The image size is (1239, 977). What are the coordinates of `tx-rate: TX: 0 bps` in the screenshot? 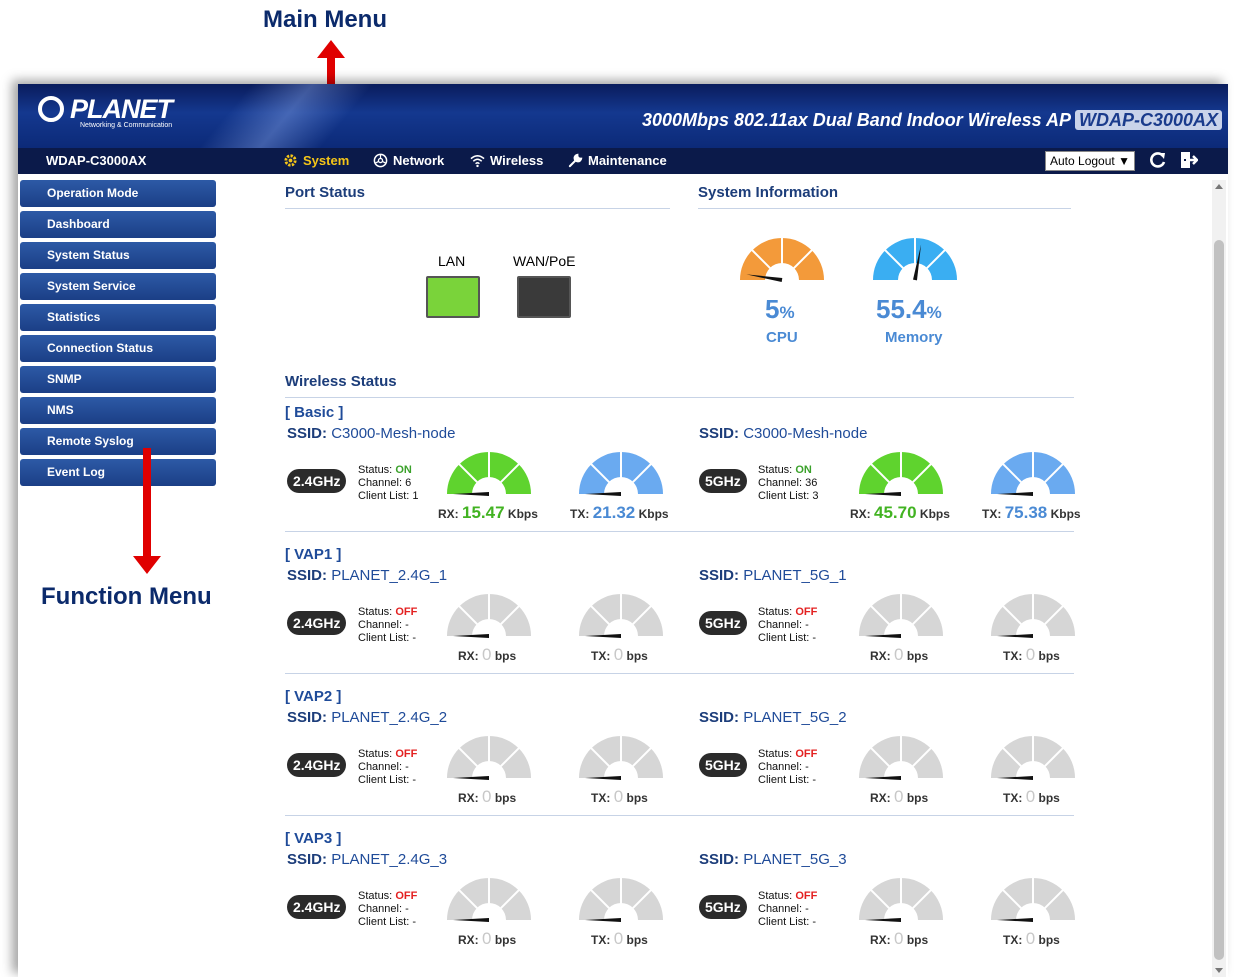 It's located at (1031, 655).